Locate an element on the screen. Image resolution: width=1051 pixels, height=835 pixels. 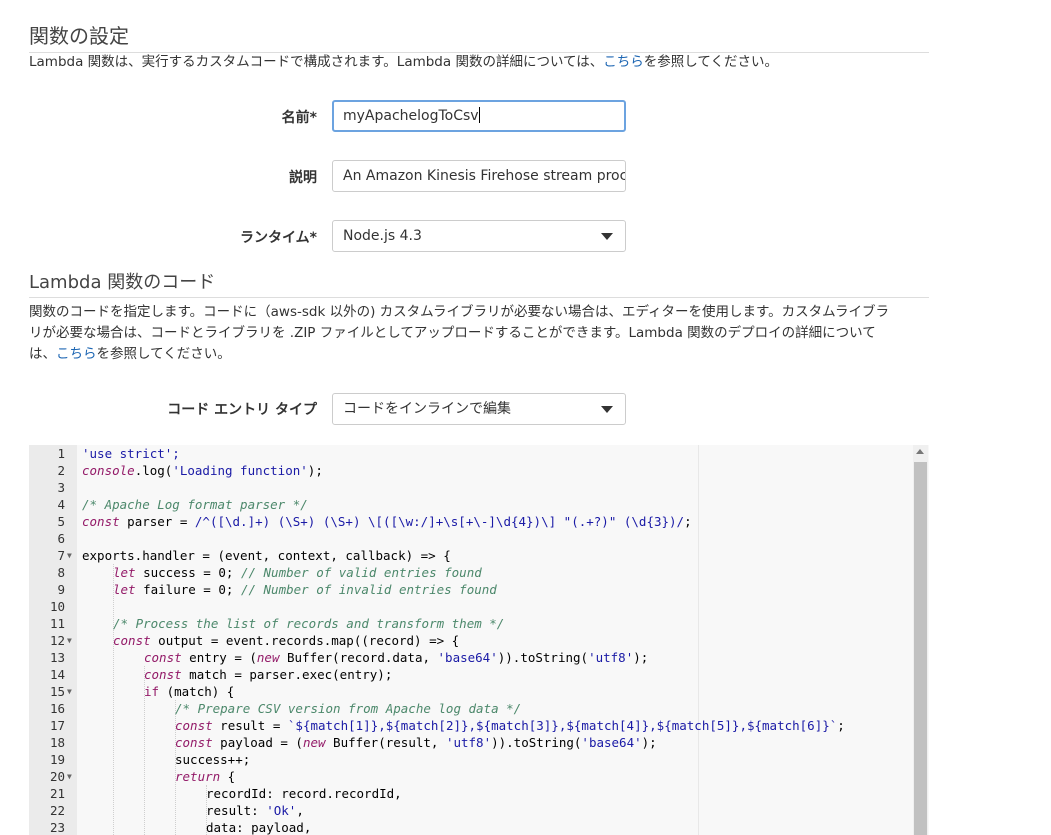
code-token: )).toString( is located at coordinates (543, 657).